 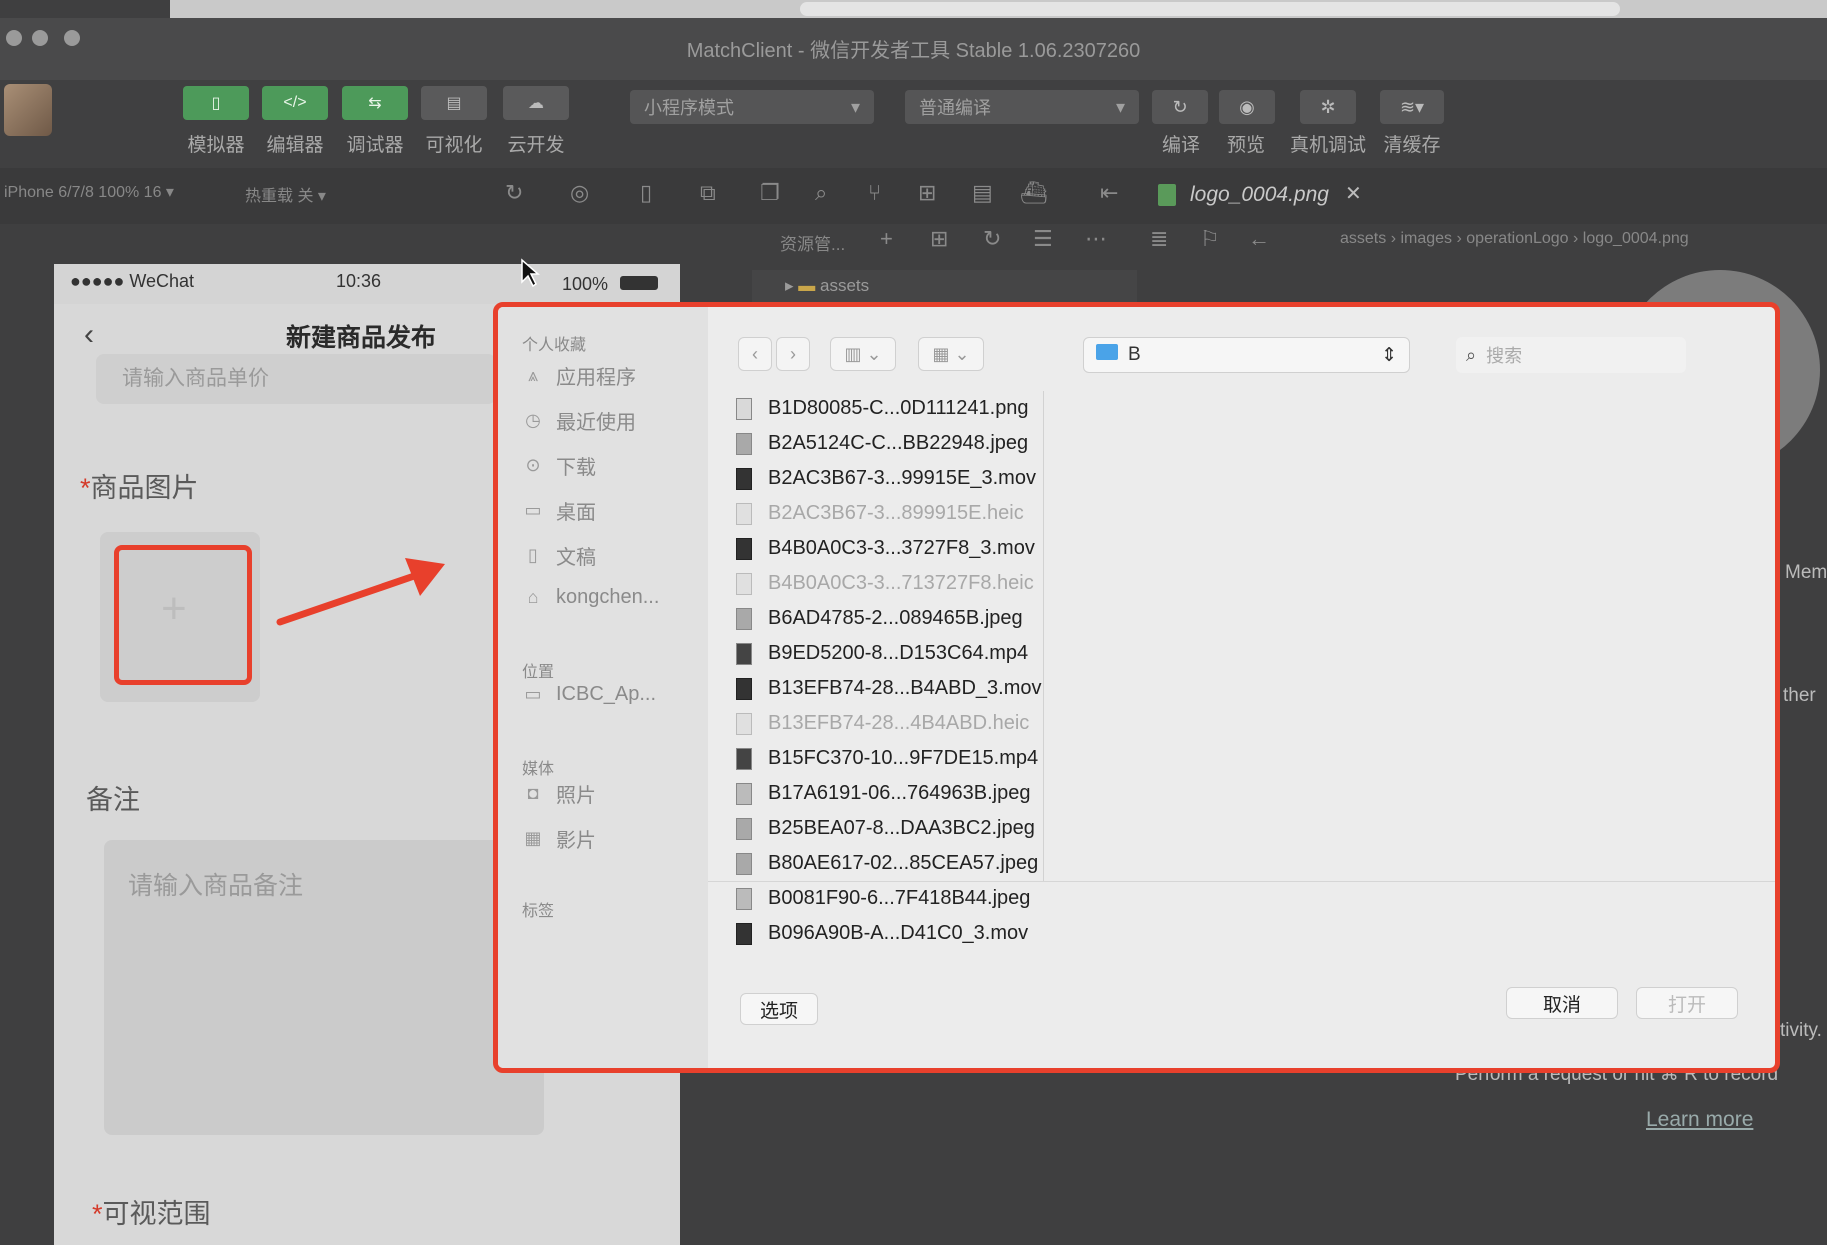 What do you see at coordinates (295, 103) in the screenshot?
I see `editor-toggle-button: </>` at bounding box center [295, 103].